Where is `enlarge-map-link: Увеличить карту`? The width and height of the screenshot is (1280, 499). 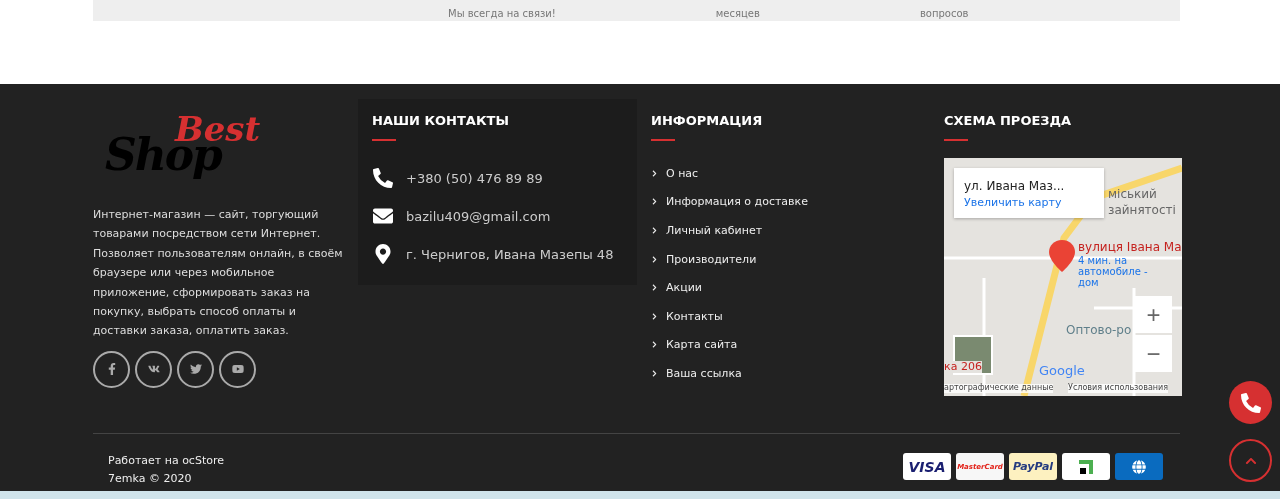 enlarge-map-link: Увеличить карту is located at coordinates (1013, 203).